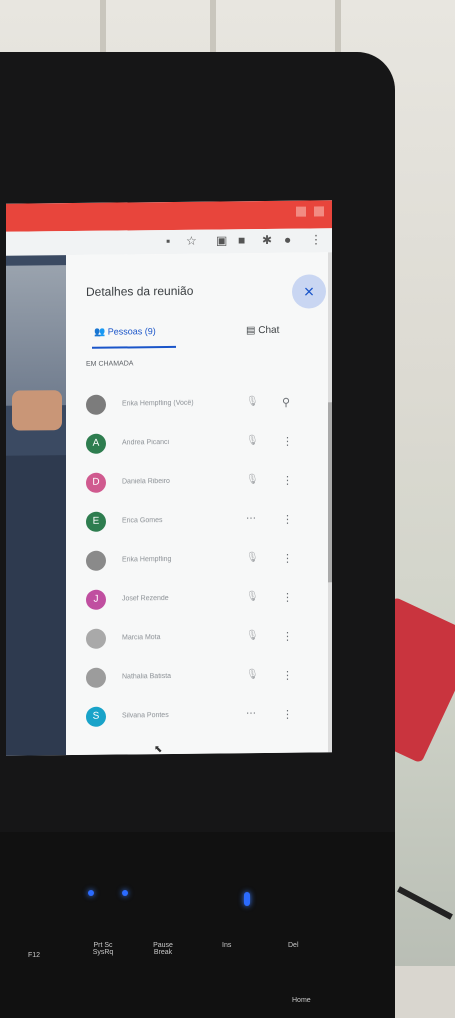  What do you see at coordinates (96, 482) in the screenshot?
I see `avatar: D` at bounding box center [96, 482].